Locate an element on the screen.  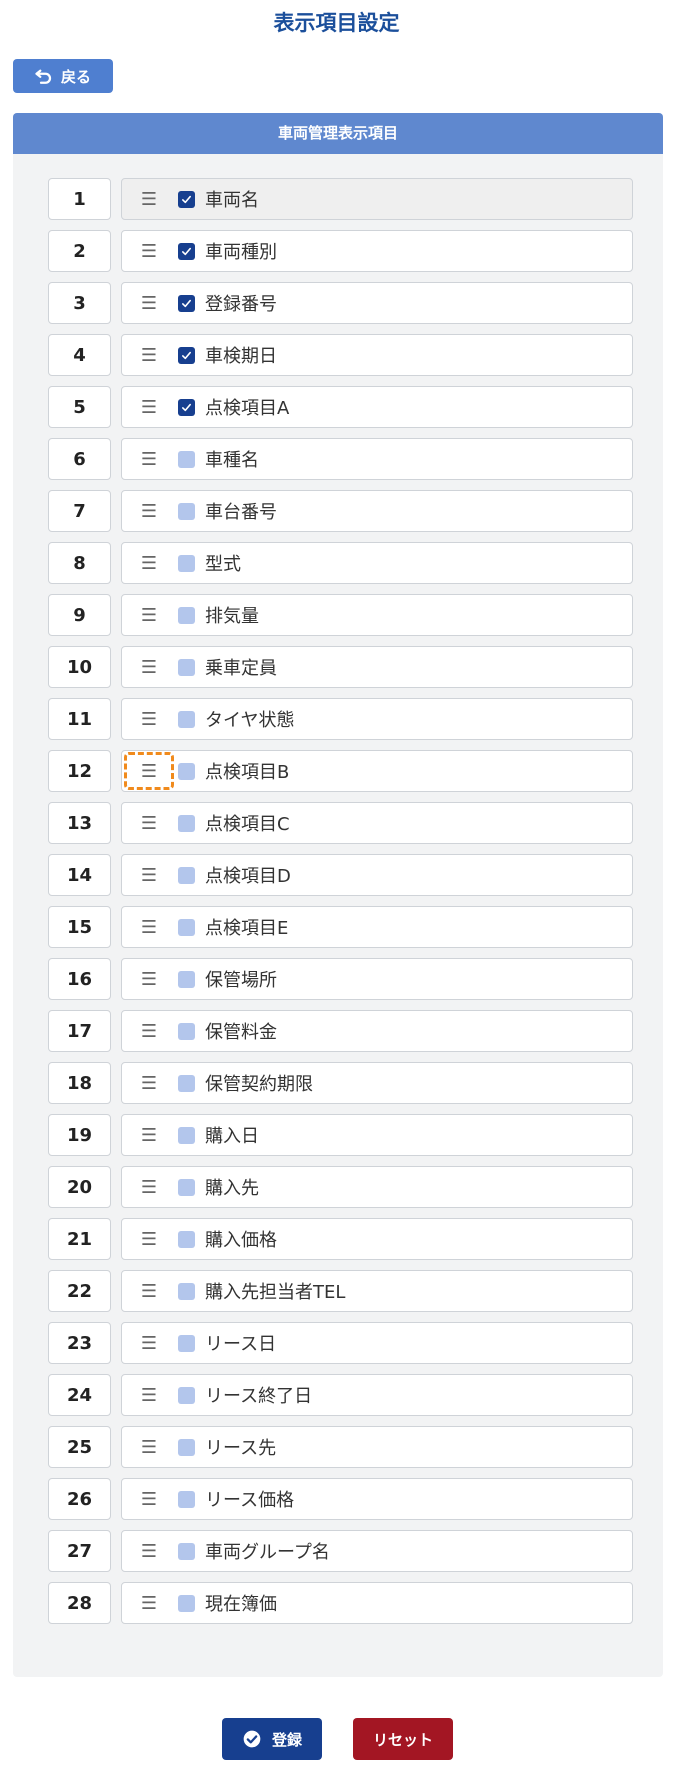
display-item: ☰ 保管場所 is located at coordinates (377, 979).